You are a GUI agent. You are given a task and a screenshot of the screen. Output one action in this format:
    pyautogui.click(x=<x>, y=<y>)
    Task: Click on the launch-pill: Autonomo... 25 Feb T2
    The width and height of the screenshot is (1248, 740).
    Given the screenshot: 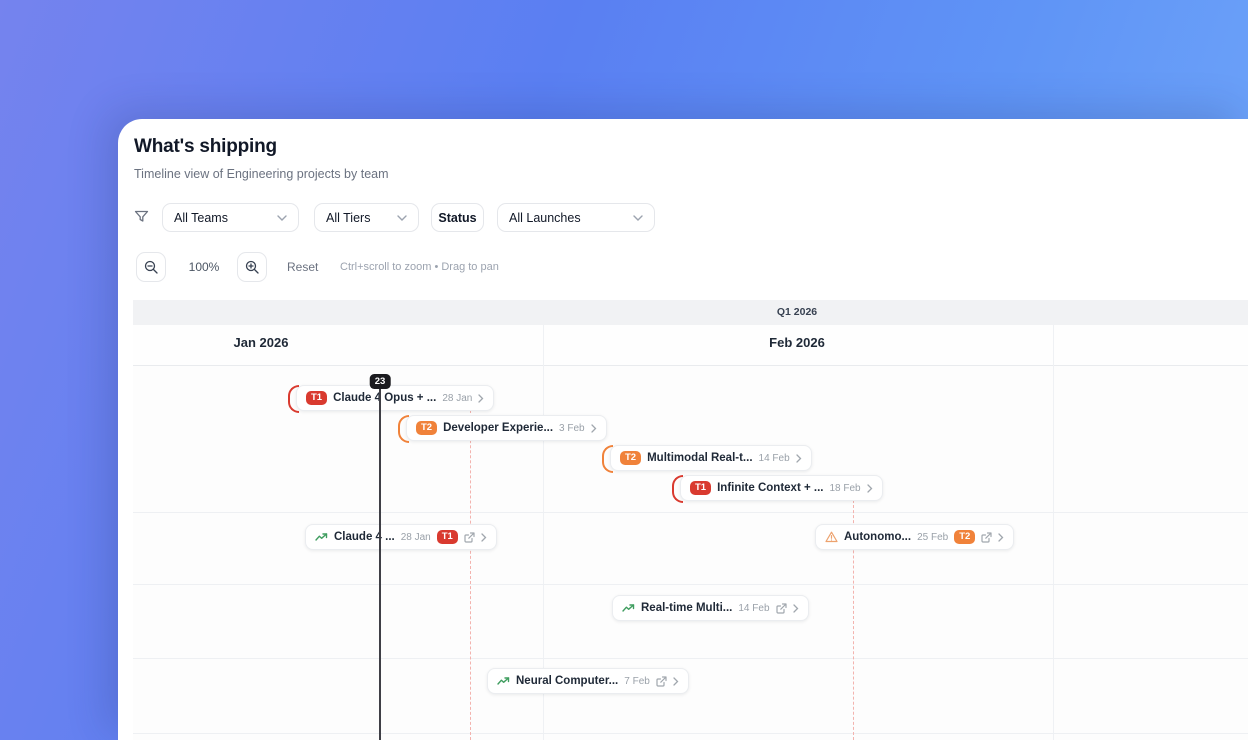 What is the action you would take?
    pyautogui.click(x=915, y=537)
    